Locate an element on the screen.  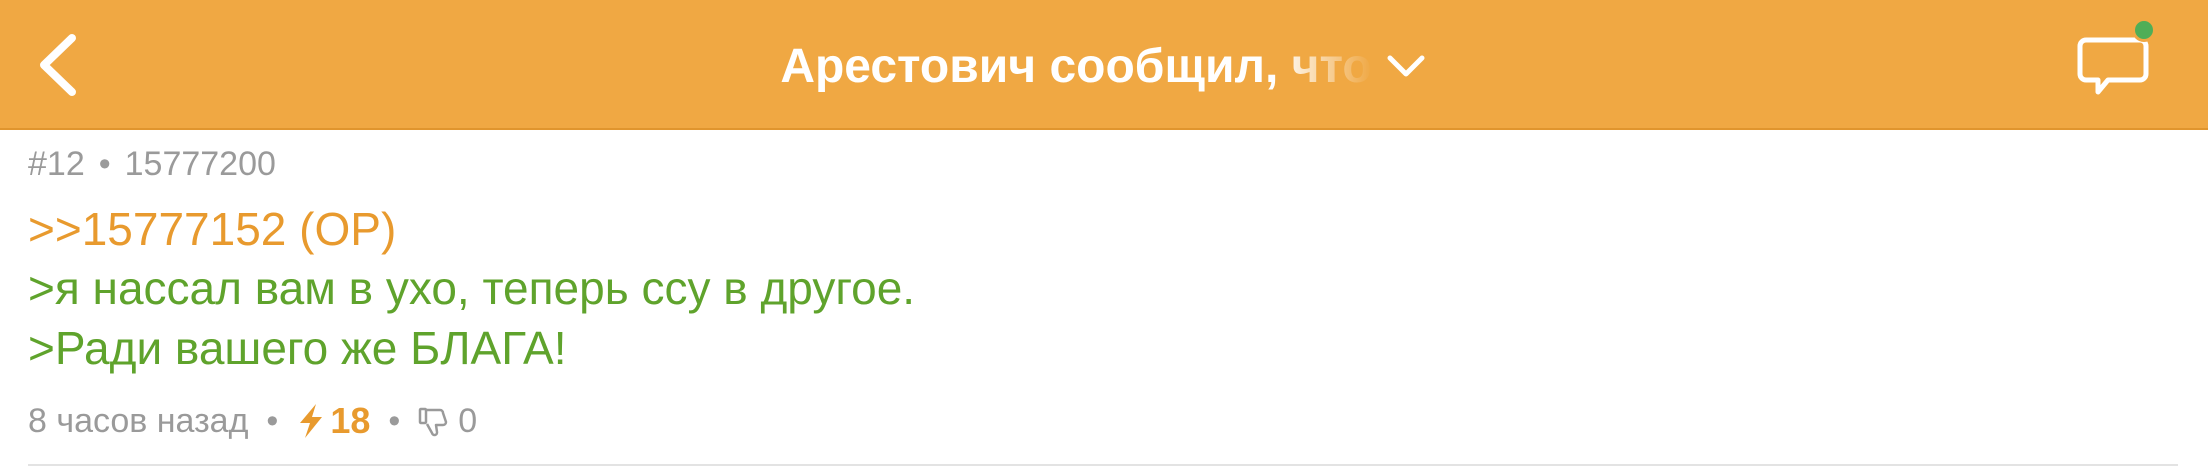
rating-count: 18 is located at coordinates (350, 420).